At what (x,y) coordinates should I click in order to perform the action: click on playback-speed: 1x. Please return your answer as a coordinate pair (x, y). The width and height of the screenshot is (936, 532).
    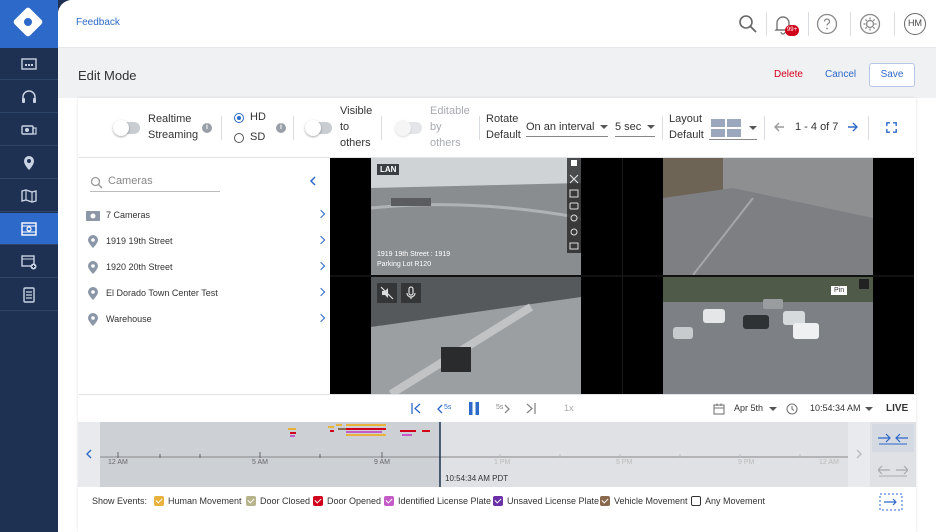
    Looking at the image, I should click on (569, 408).